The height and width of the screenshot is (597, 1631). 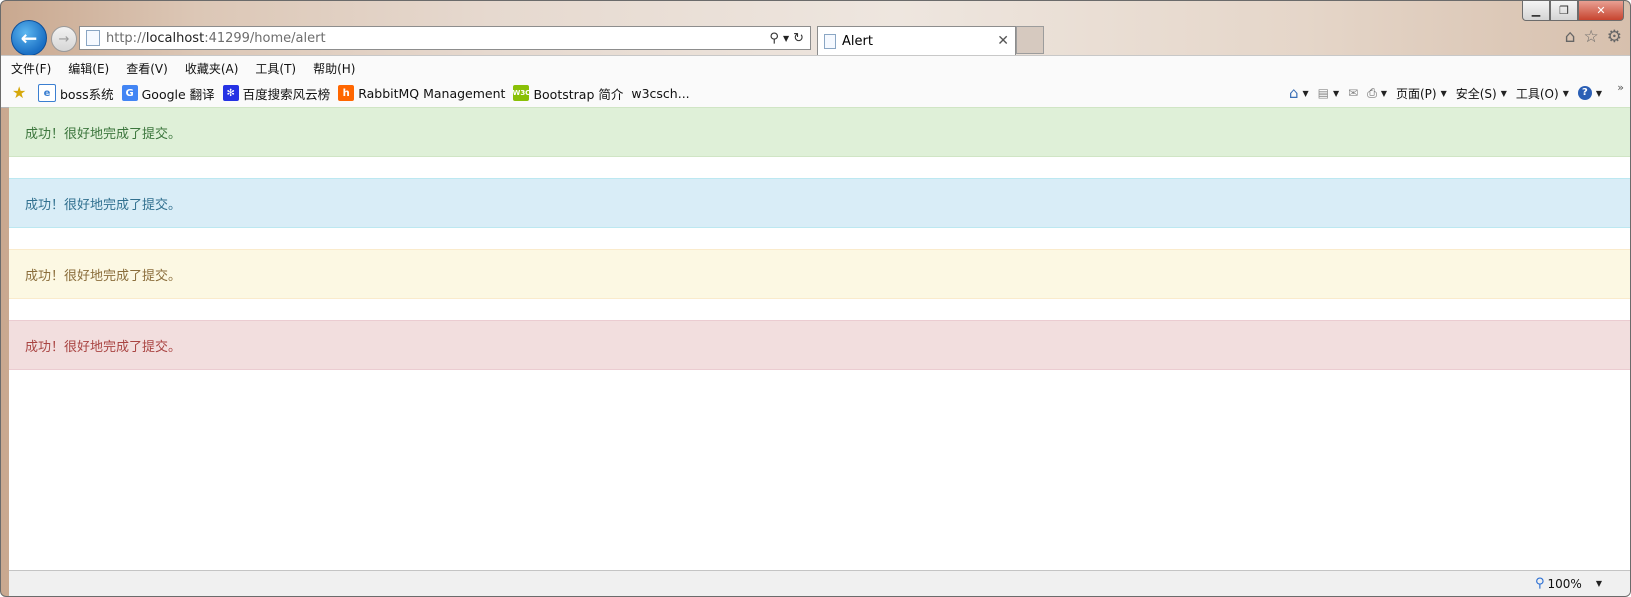 I want to click on favorite-label: 百度搜索风云榜, so click(x=286, y=94).